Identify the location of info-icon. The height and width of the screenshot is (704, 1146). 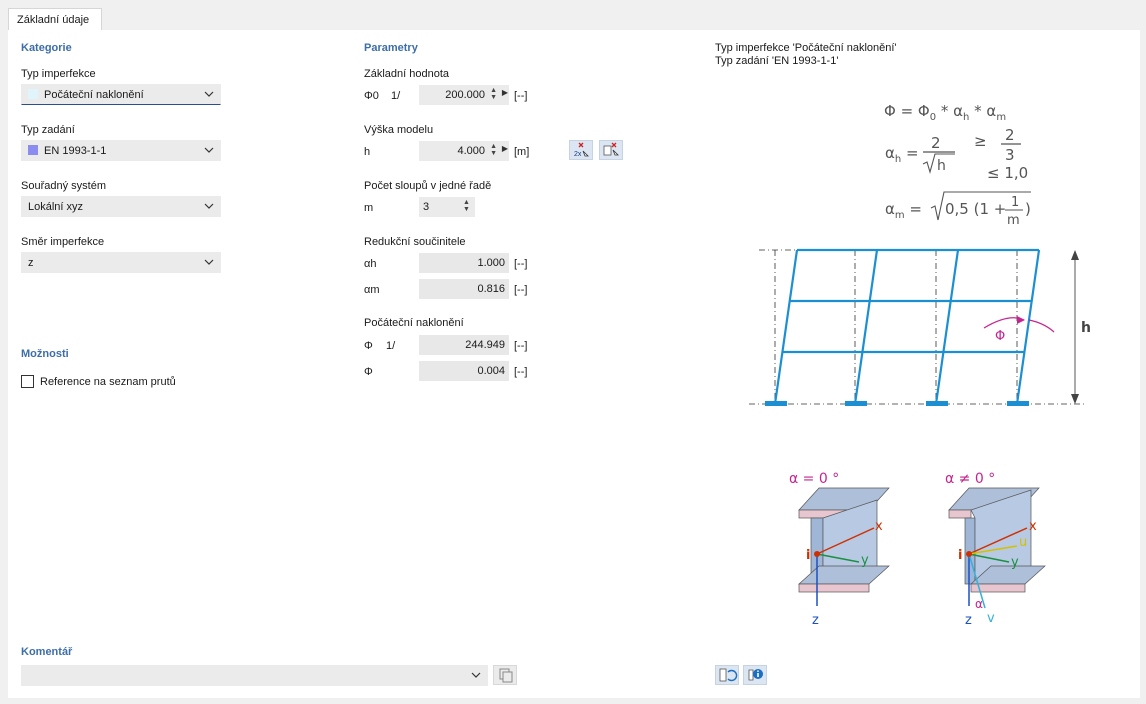
(755, 675).